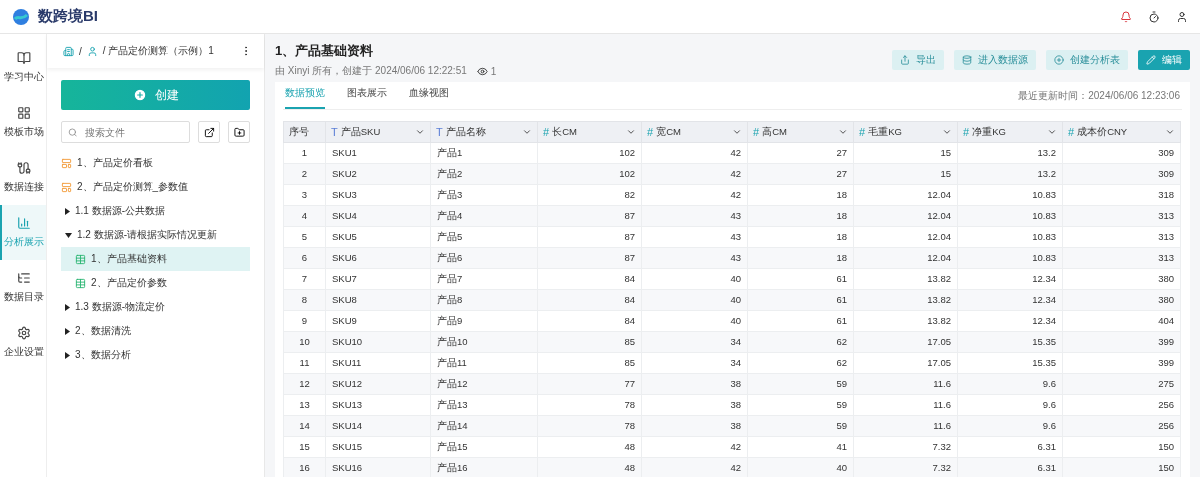 This screenshot has height=477, width=1200. Describe the element at coordinates (1182, 16) in the screenshot. I see `user-icon` at that location.